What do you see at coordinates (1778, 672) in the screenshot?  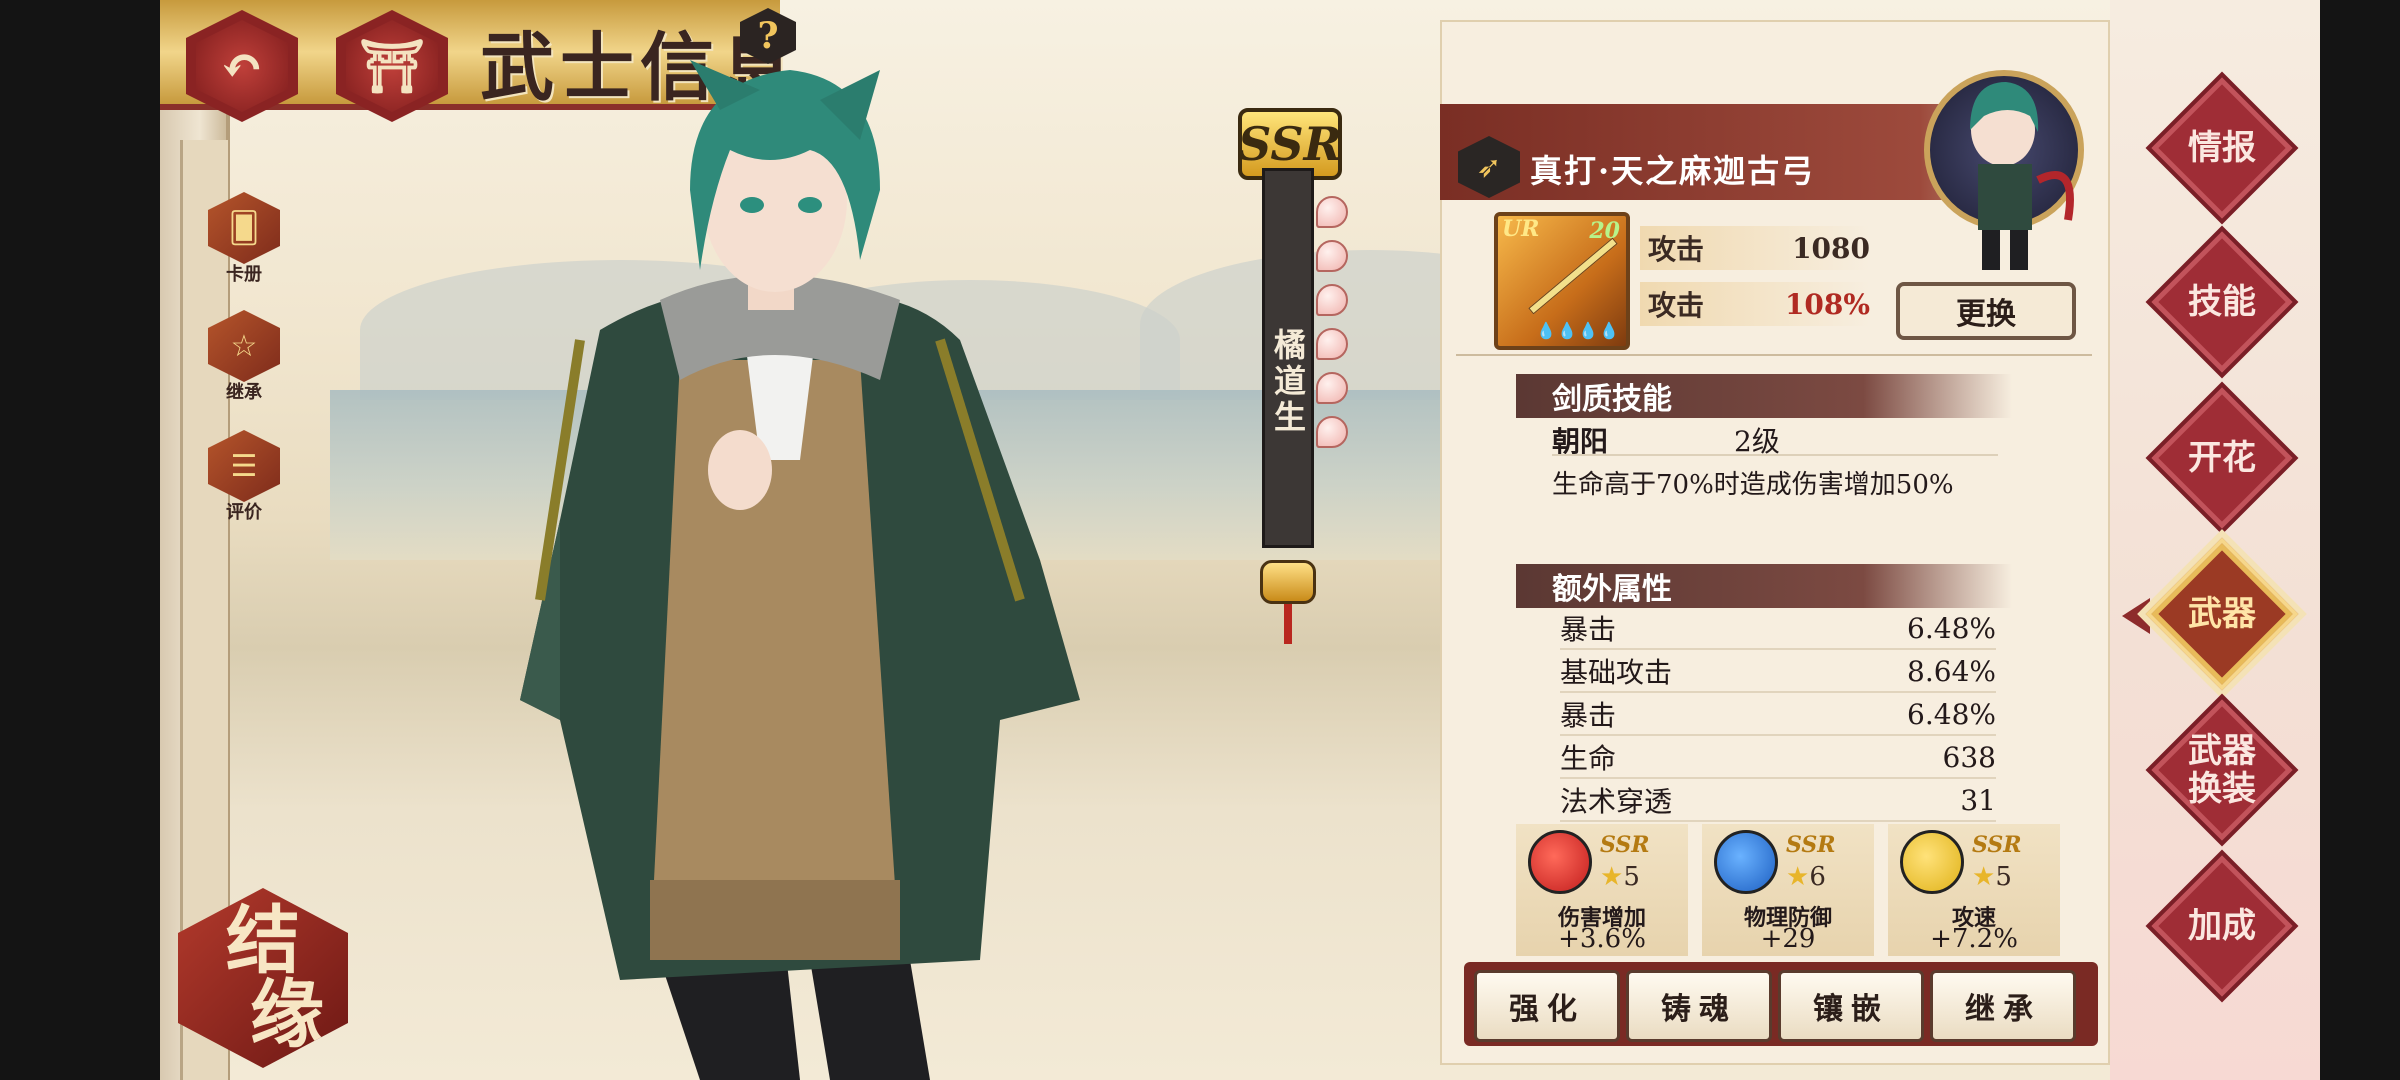 I see `attribute-row: 基础攻击 8.64%` at bounding box center [1778, 672].